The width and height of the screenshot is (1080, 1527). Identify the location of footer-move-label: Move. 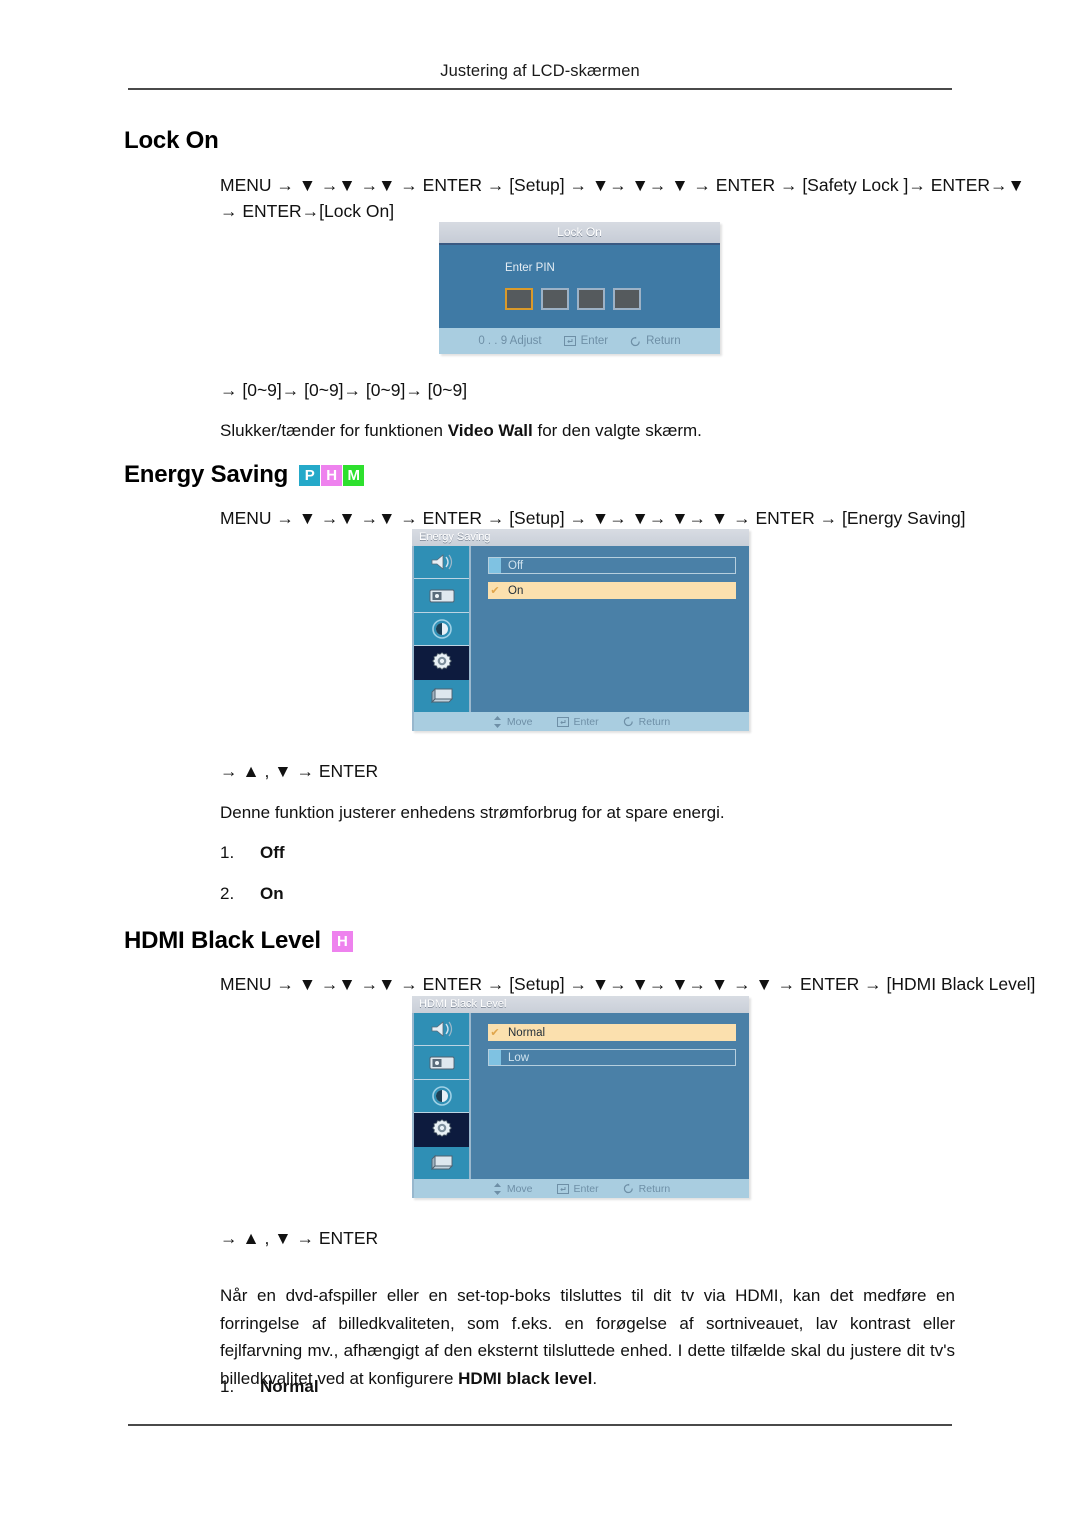
(519, 1188).